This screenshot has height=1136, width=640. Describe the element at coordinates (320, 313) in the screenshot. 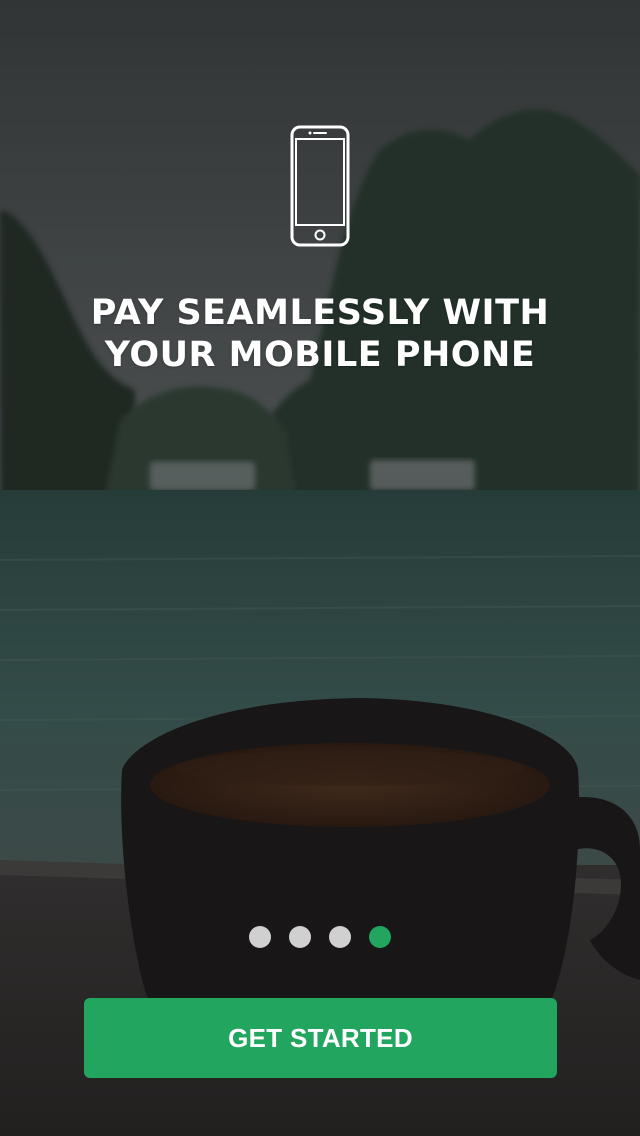

I see `headline-line-1: PAY SEAMLESSLY WITH` at that location.